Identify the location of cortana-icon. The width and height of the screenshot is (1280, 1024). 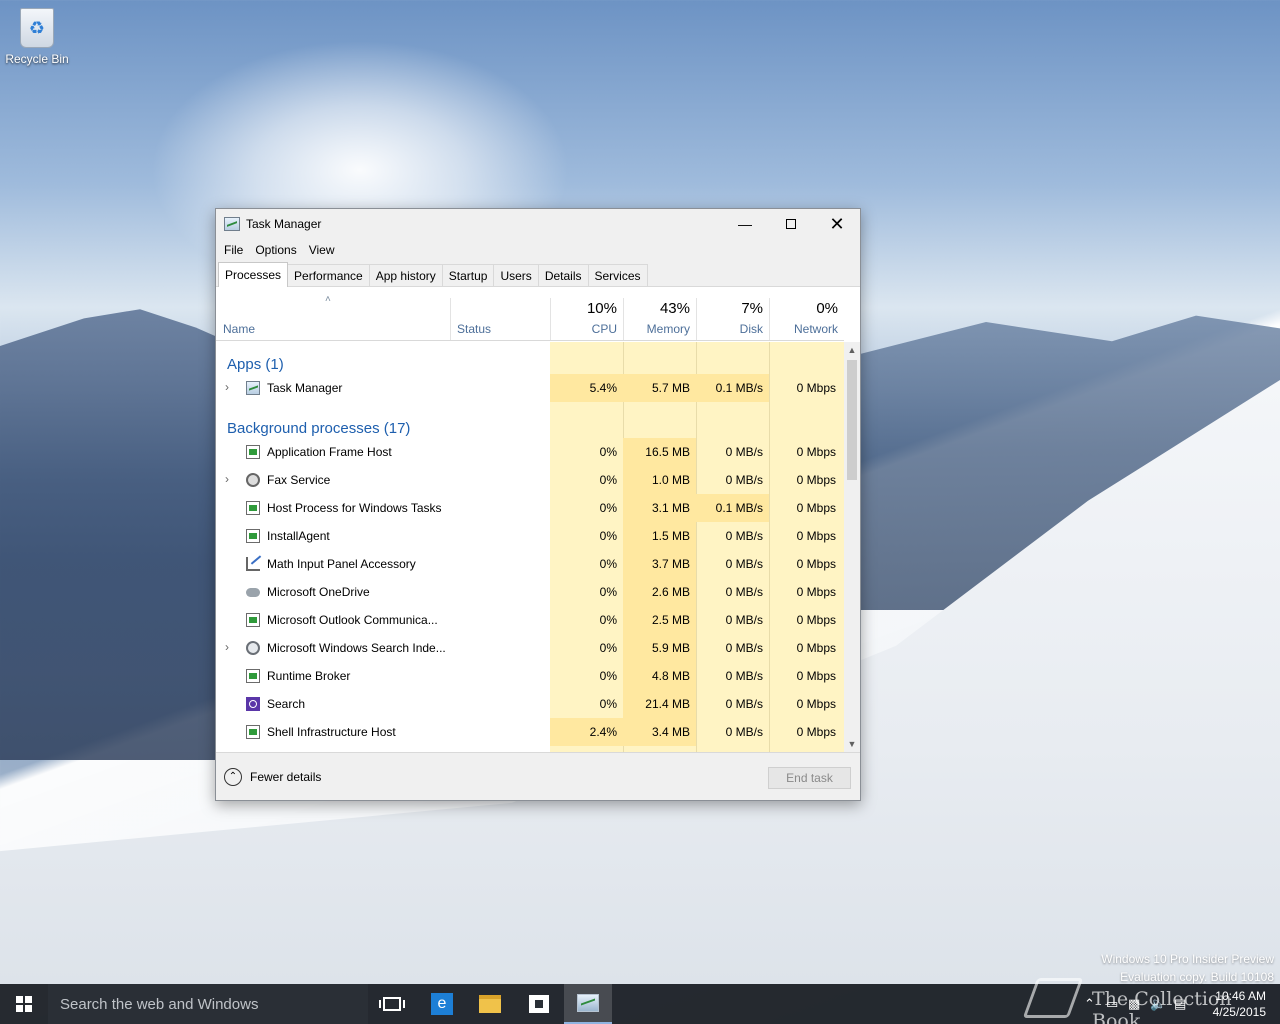
(253, 704).